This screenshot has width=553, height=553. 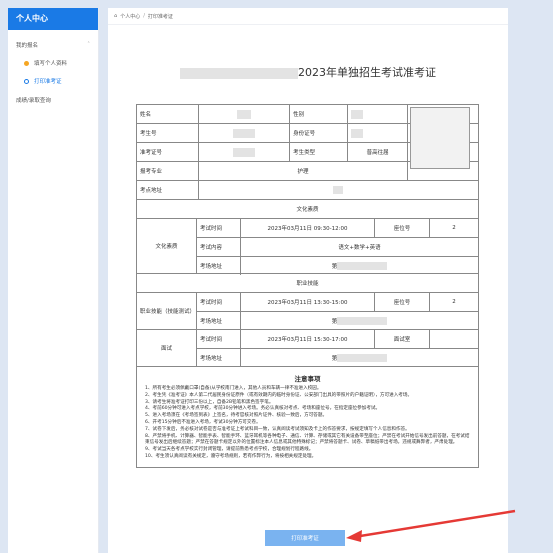 What do you see at coordinates (454, 339) in the screenshot?
I see `room-value` at bounding box center [454, 339].